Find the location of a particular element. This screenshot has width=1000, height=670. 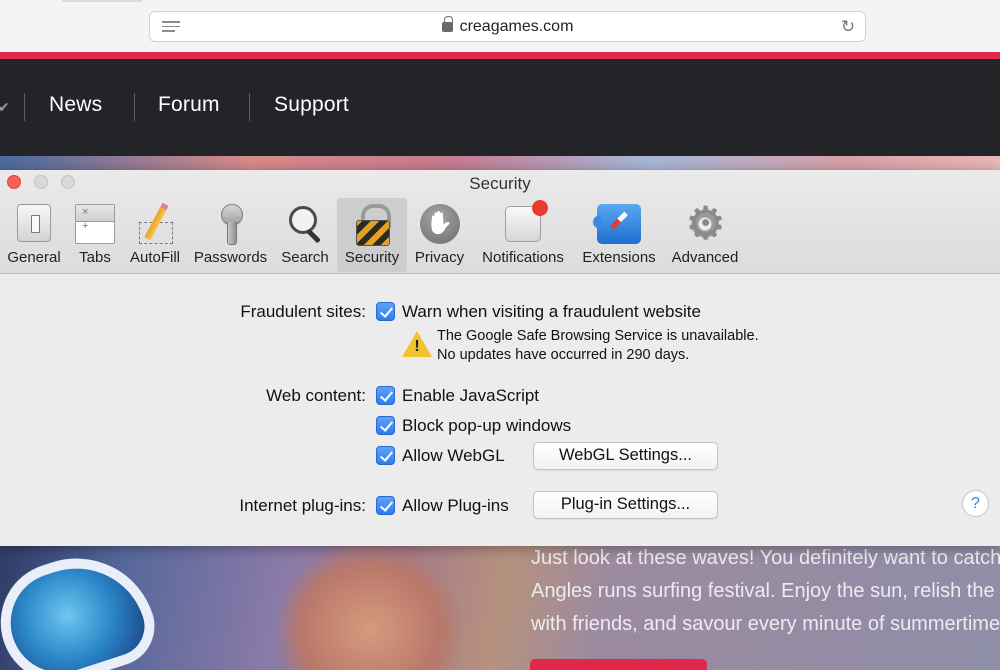

tab-label: Search is located at coordinates (305, 257).